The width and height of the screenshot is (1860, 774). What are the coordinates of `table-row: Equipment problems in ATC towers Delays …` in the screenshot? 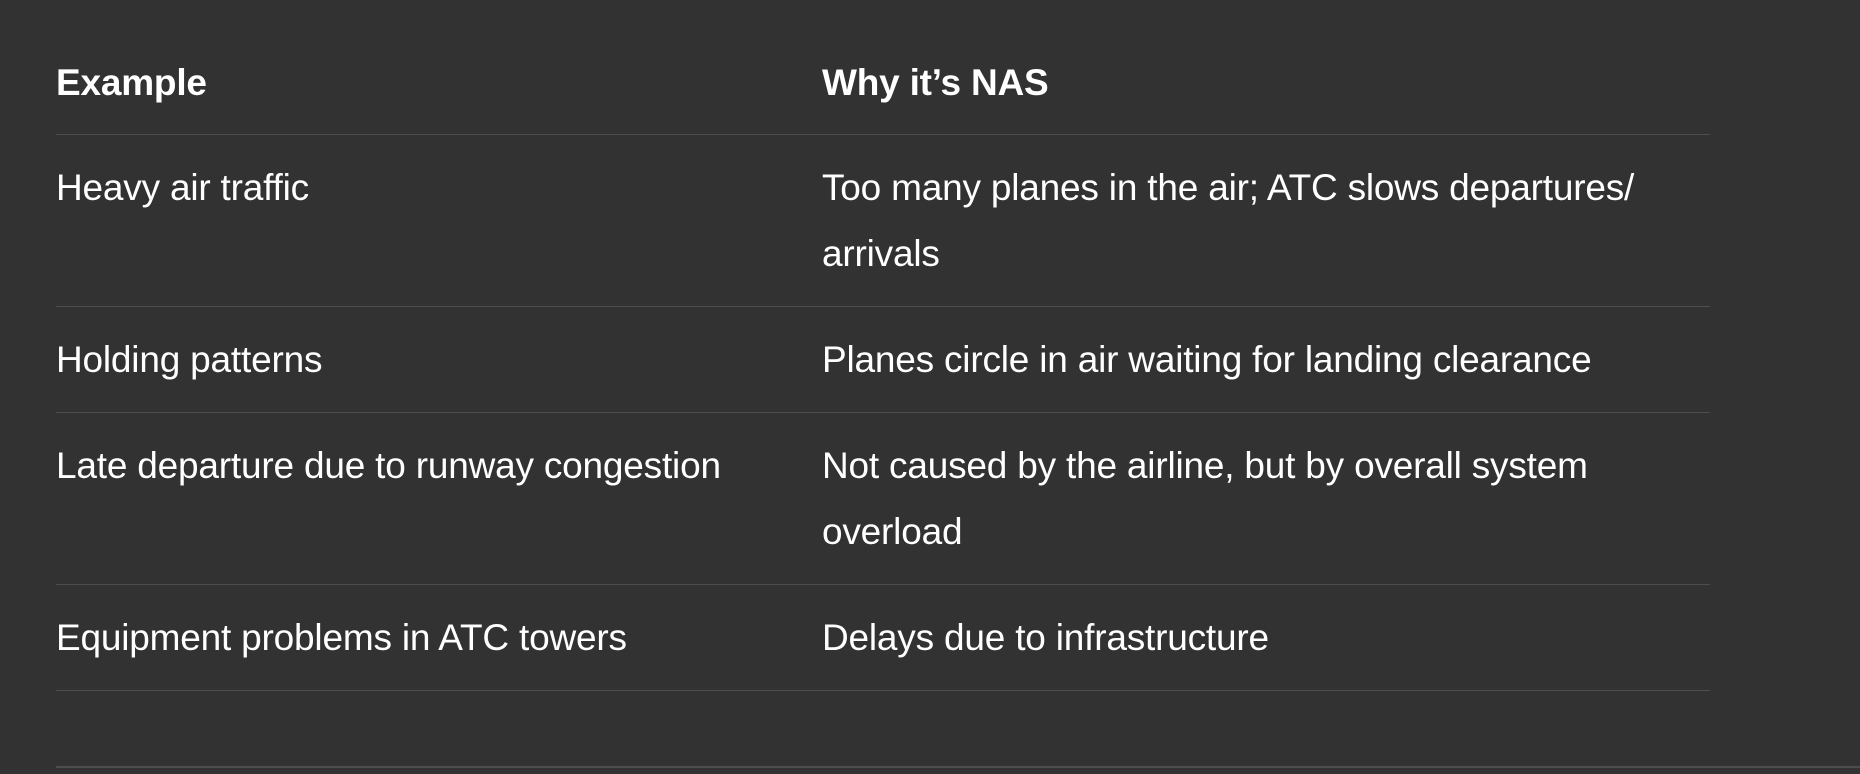 It's located at (883, 638).